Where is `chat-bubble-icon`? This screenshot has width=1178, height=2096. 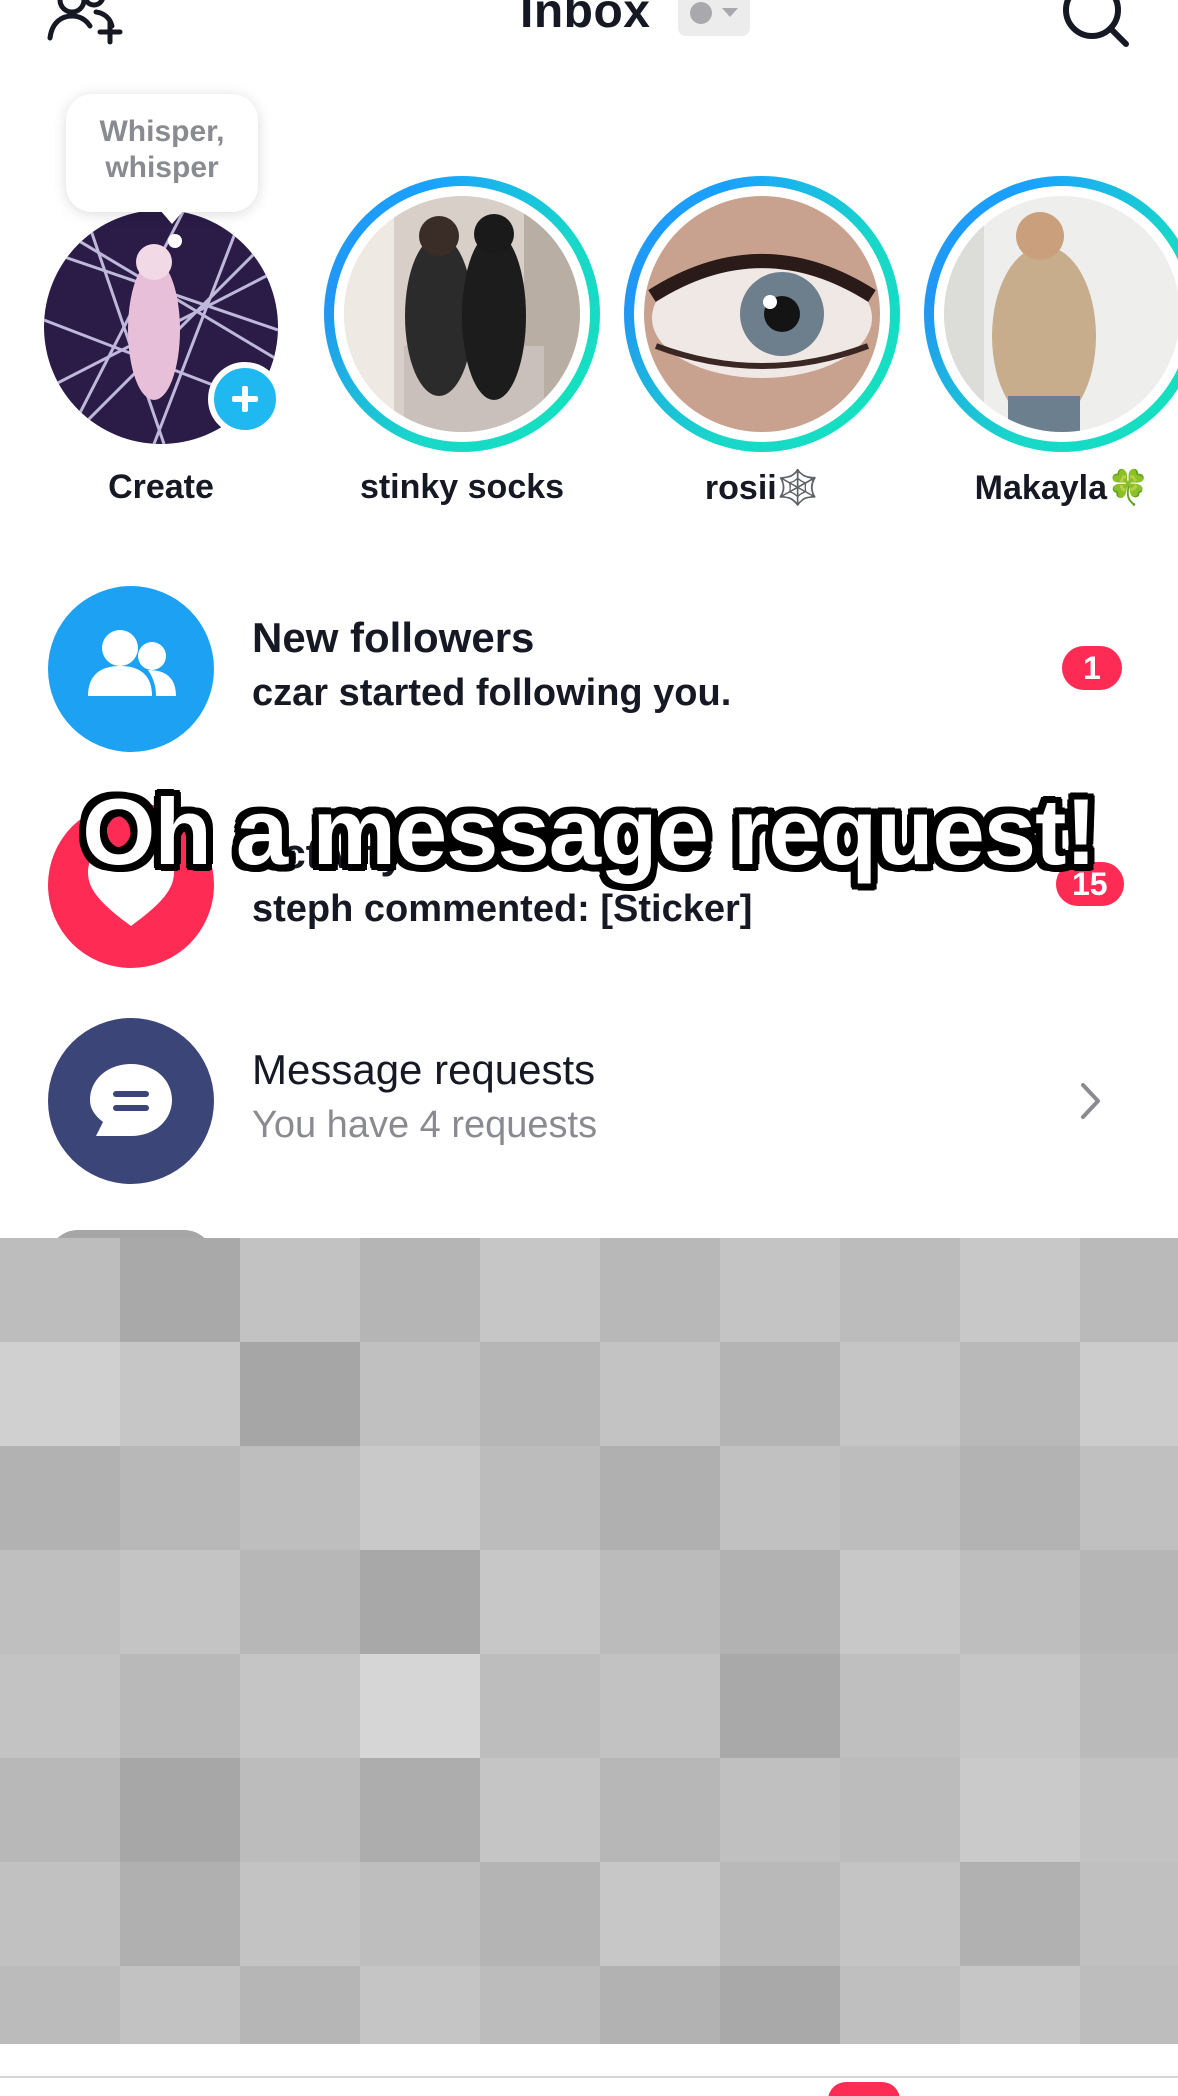 chat-bubble-icon is located at coordinates (131, 1101).